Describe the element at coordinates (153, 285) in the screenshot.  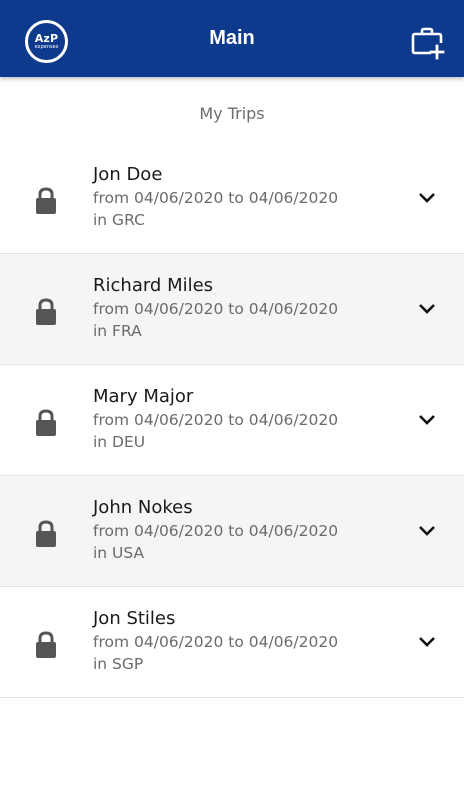
I see `trip-traveler-name: Richard Miles` at that location.